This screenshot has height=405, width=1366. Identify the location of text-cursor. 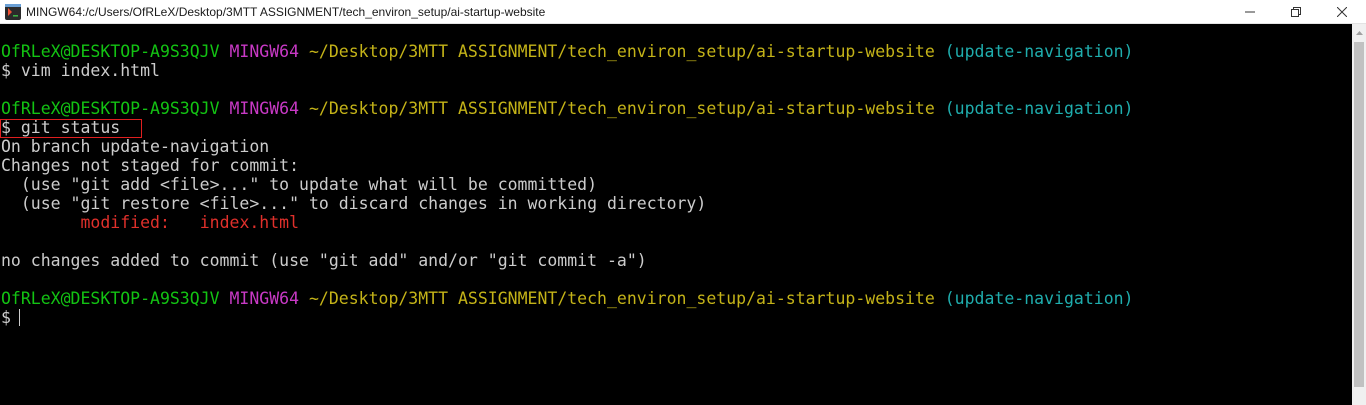
(19, 317).